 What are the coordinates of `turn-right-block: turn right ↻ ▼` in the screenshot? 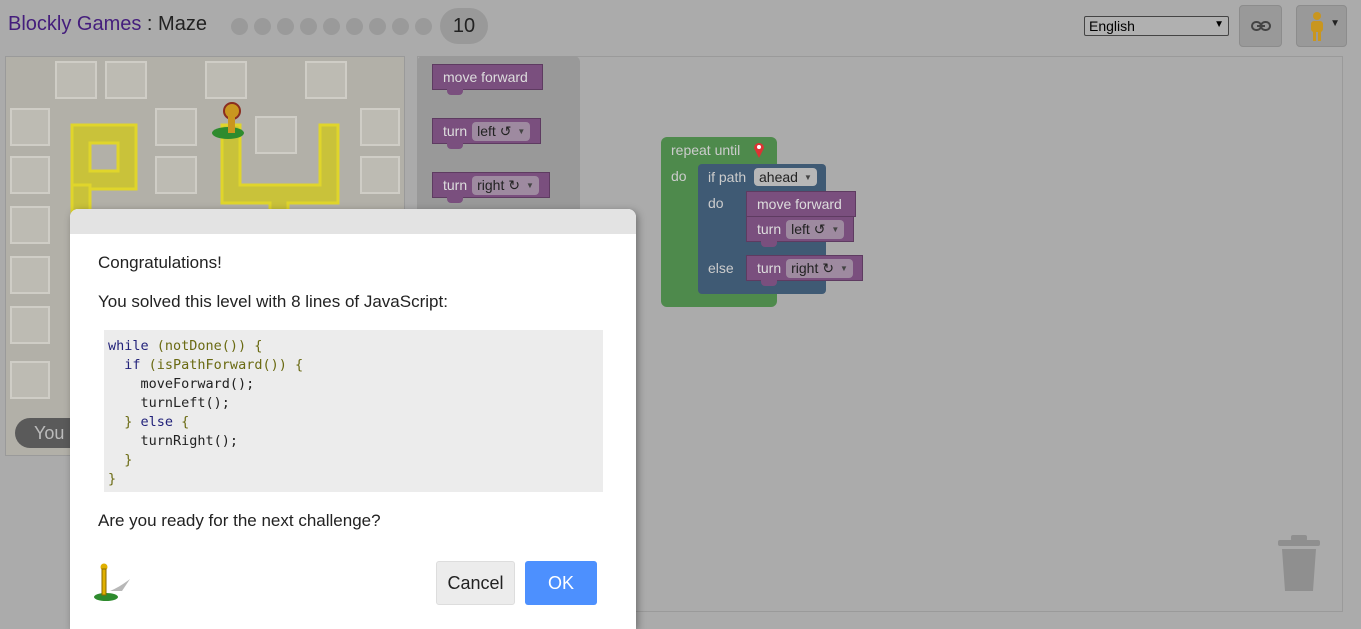 It's located at (804, 270).